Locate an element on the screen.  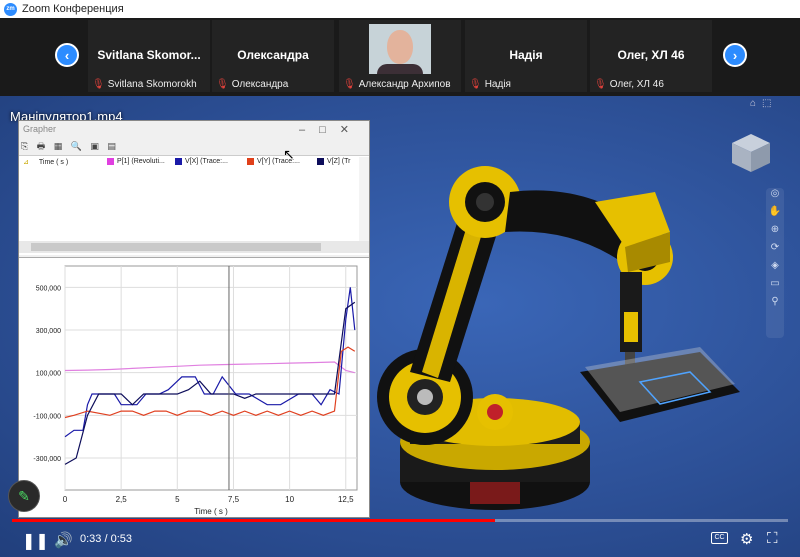
y-tick-label: -300,000 is located at coordinates (47, 459).